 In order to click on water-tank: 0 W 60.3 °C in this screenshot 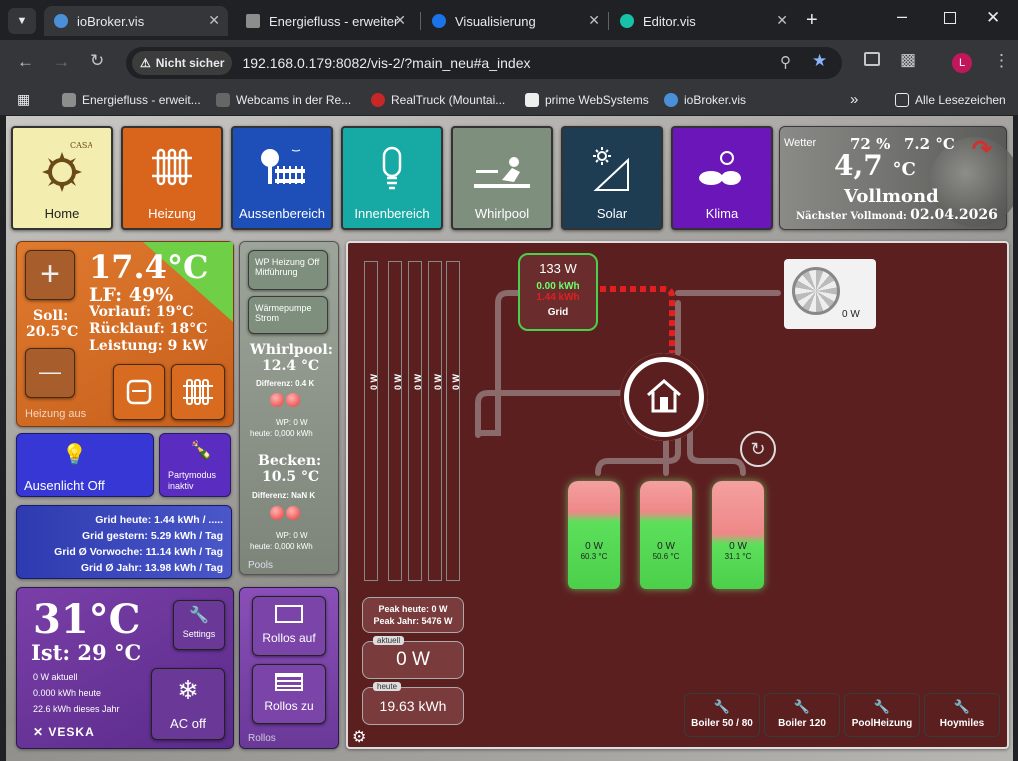, I will do `click(594, 535)`.